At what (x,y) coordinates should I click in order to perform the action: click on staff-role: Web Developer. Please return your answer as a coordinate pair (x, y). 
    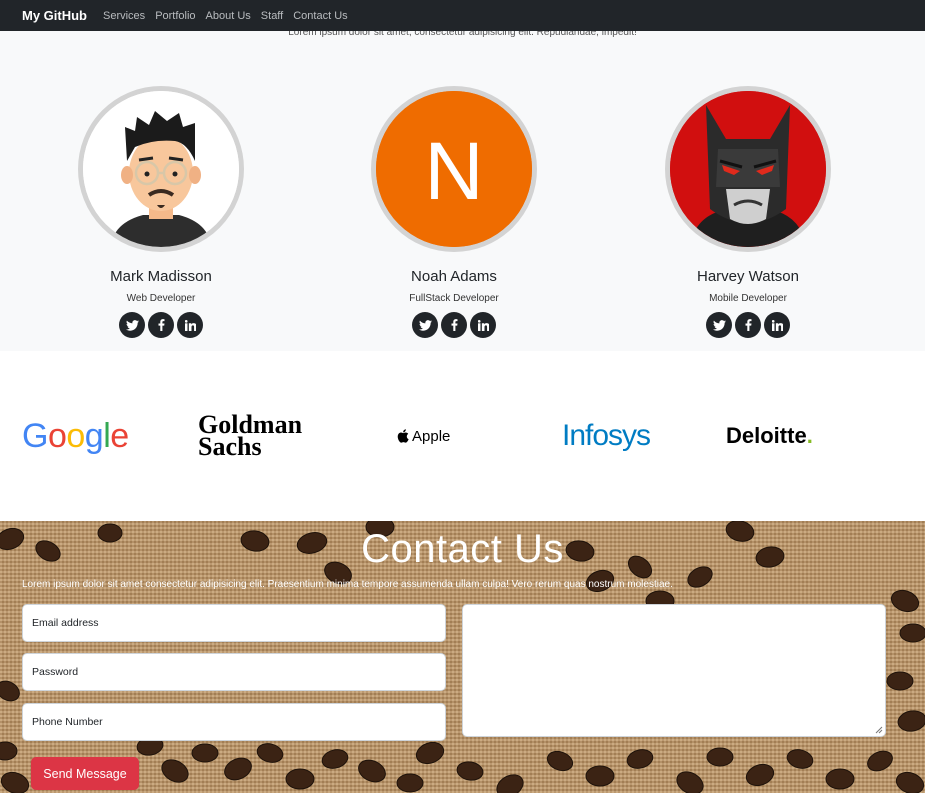
    Looking at the image, I should click on (161, 298).